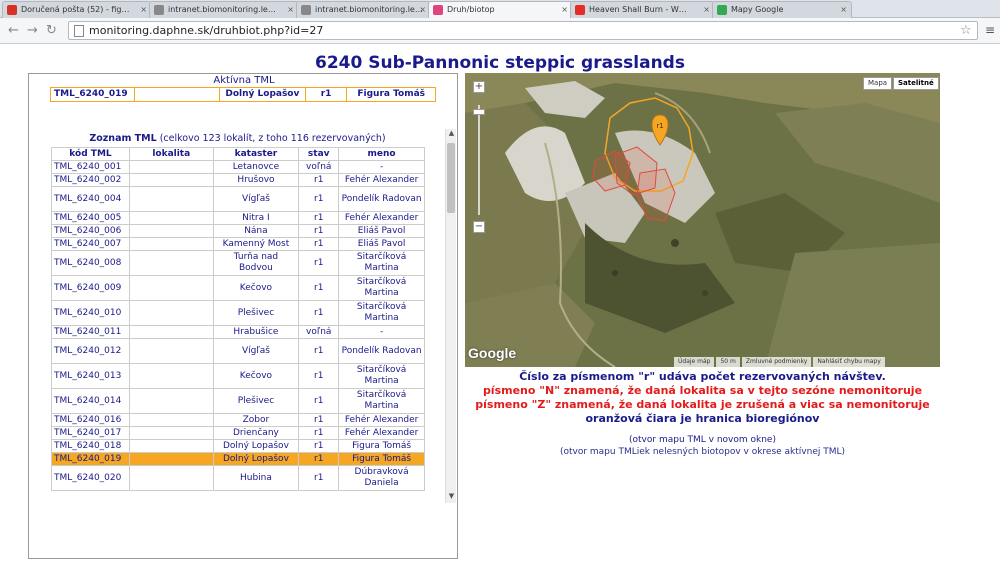 This screenshot has width=1000, height=562. Describe the element at coordinates (849, 362) in the screenshot. I see `report-error-link: Nahlásiť chybu mapy` at that location.